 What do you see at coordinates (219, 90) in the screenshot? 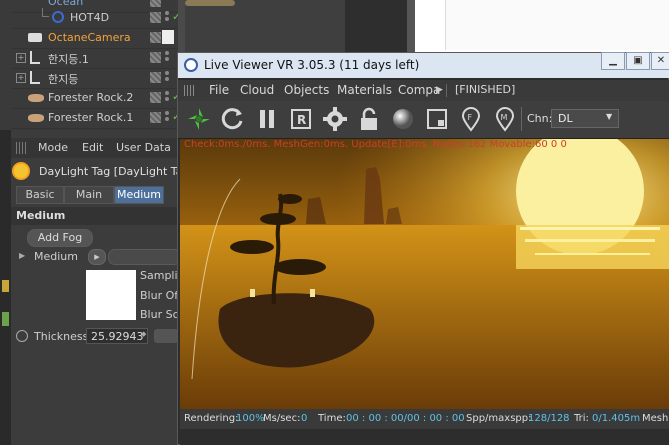
I see `menu-file: File` at bounding box center [219, 90].